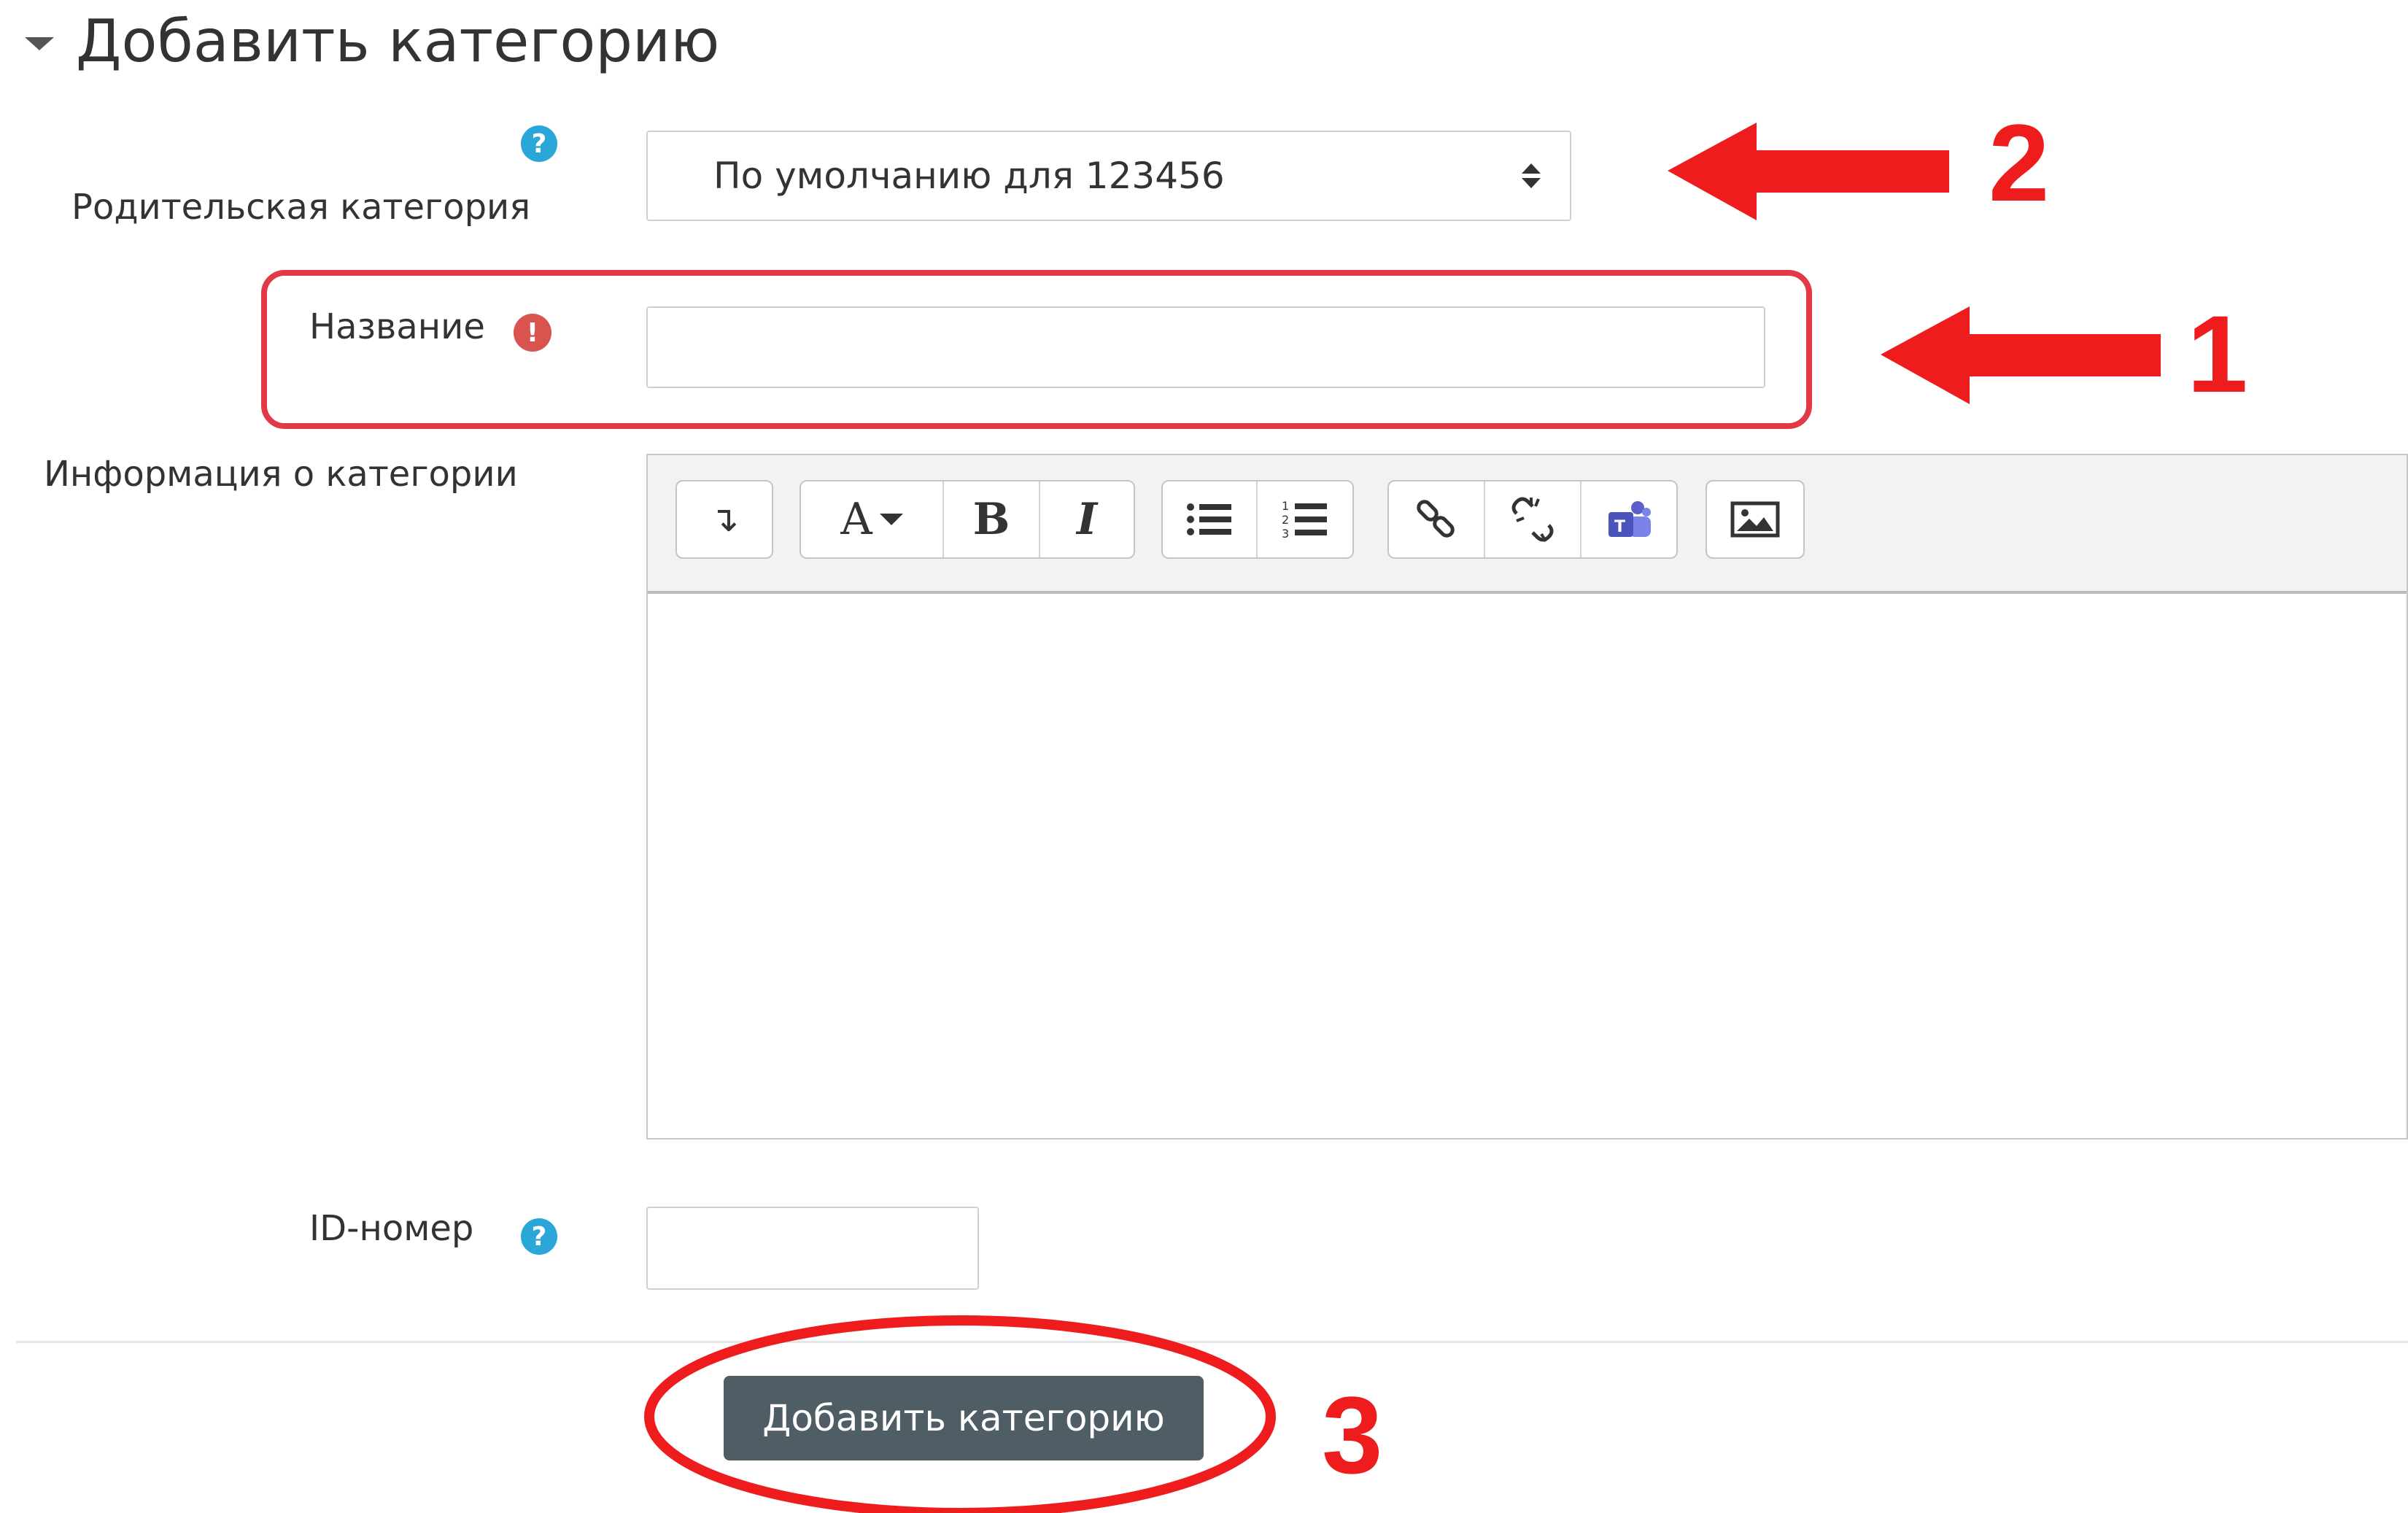 Image resolution: width=2408 pixels, height=1513 pixels. Describe the element at coordinates (39, 43) in the screenshot. I see `collapse-caret-icon` at that location.